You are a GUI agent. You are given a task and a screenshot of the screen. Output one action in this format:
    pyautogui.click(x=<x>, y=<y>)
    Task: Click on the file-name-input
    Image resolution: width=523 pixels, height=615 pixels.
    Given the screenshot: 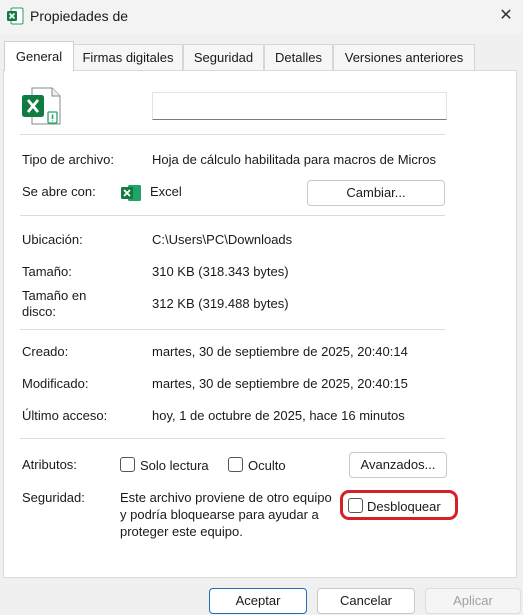 What is the action you would take?
    pyautogui.click(x=299, y=106)
    